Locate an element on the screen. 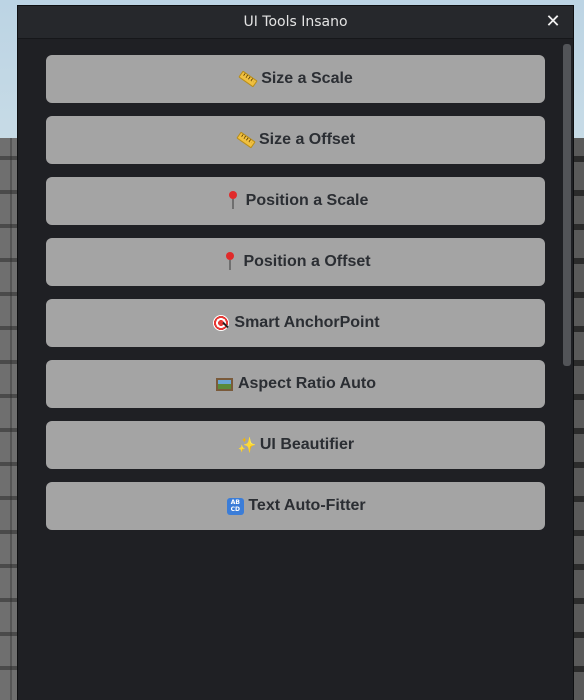 This screenshot has width=584, height=700. button-label: Position a Scale is located at coordinates (307, 200).